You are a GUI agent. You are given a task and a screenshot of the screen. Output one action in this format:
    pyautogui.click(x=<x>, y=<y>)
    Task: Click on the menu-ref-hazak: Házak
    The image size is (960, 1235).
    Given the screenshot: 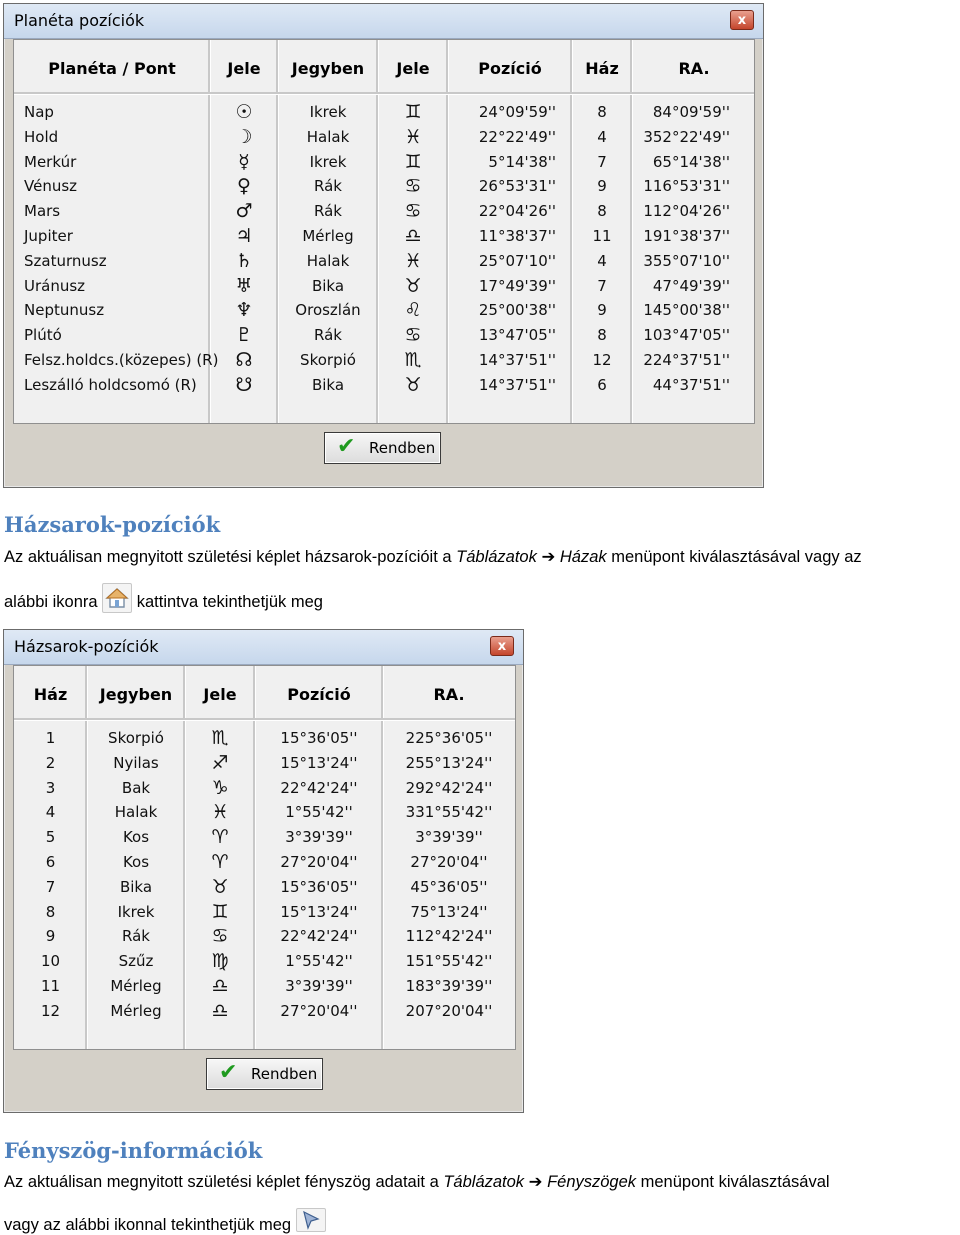 What is the action you would take?
    pyautogui.click(x=583, y=557)
    